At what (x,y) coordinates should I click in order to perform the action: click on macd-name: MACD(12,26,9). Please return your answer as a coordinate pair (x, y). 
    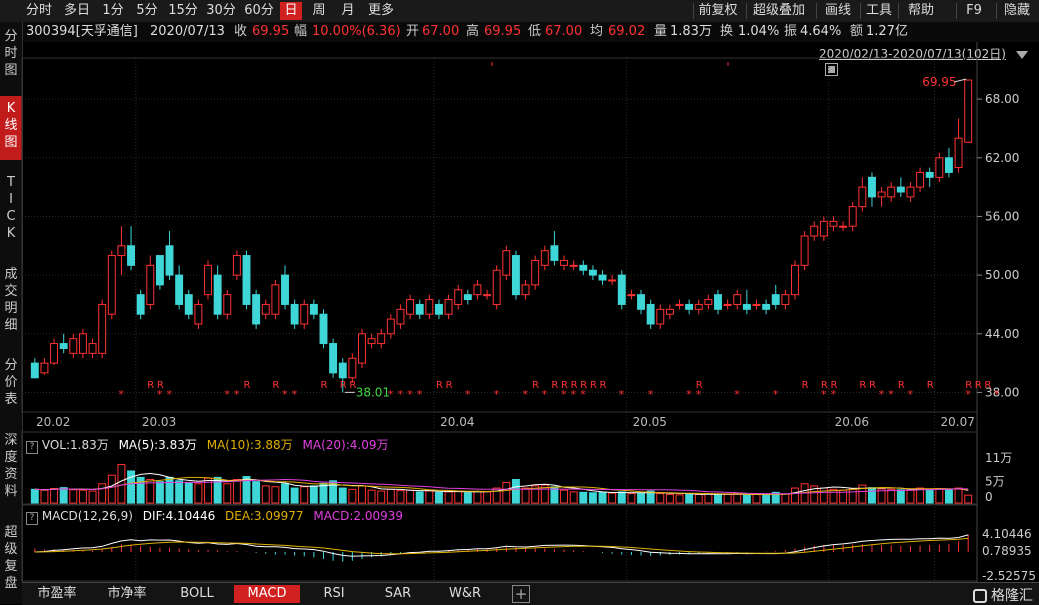
    Looking at the image, I should click on (87, 516).